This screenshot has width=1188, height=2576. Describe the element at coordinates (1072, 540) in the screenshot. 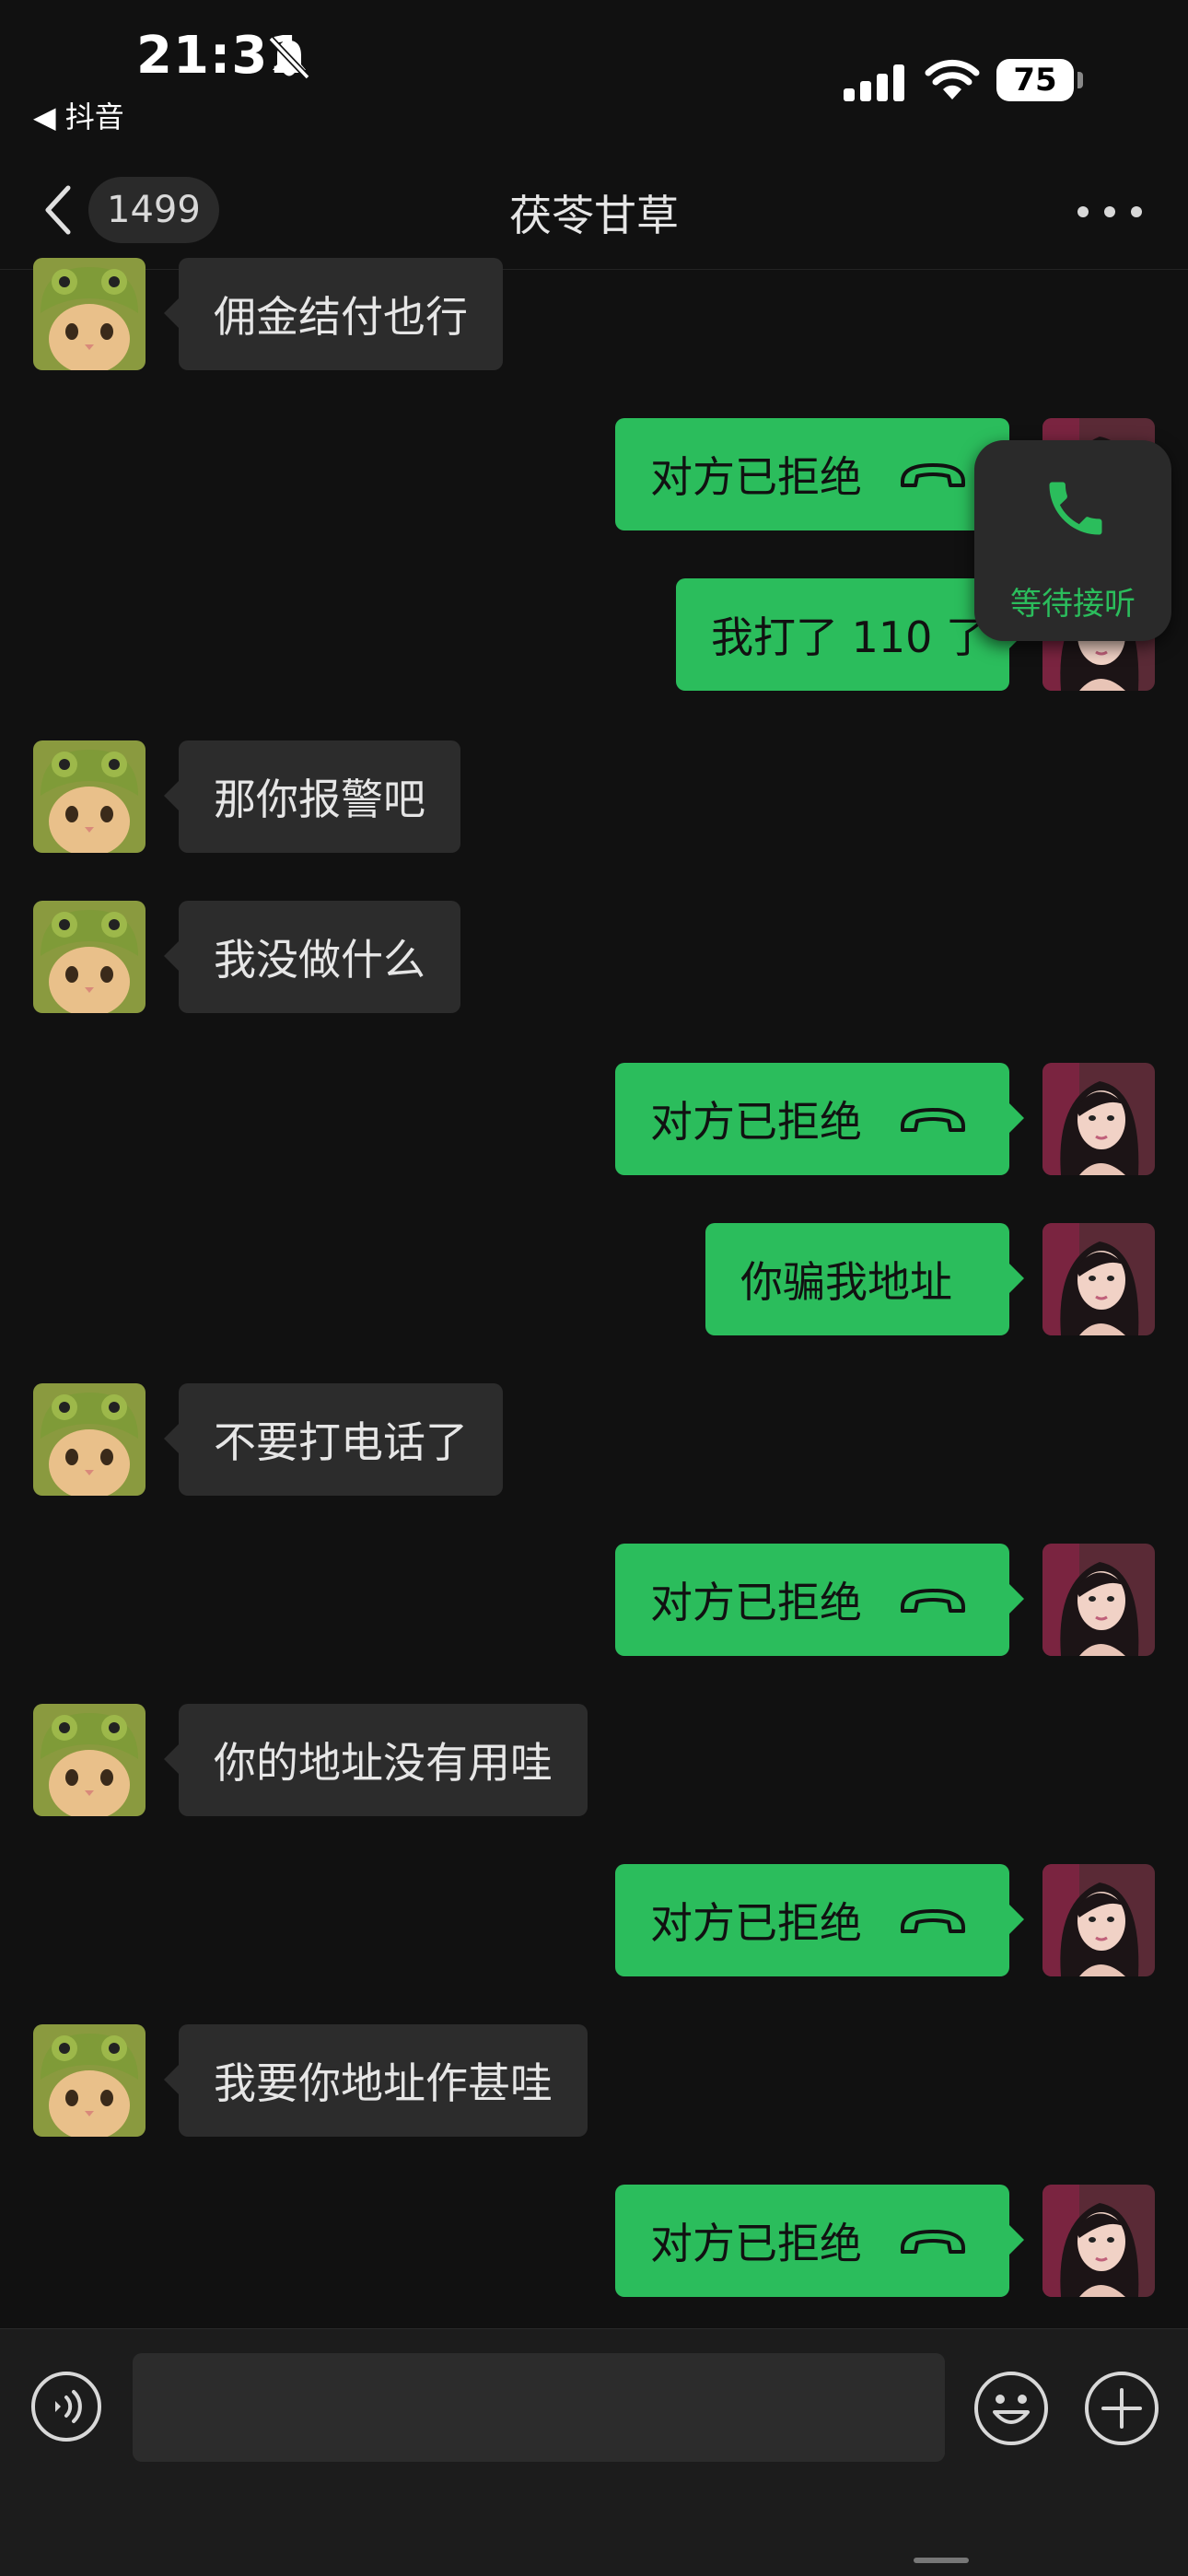

I see `call-waiting-widget: 等待接听` at that location.